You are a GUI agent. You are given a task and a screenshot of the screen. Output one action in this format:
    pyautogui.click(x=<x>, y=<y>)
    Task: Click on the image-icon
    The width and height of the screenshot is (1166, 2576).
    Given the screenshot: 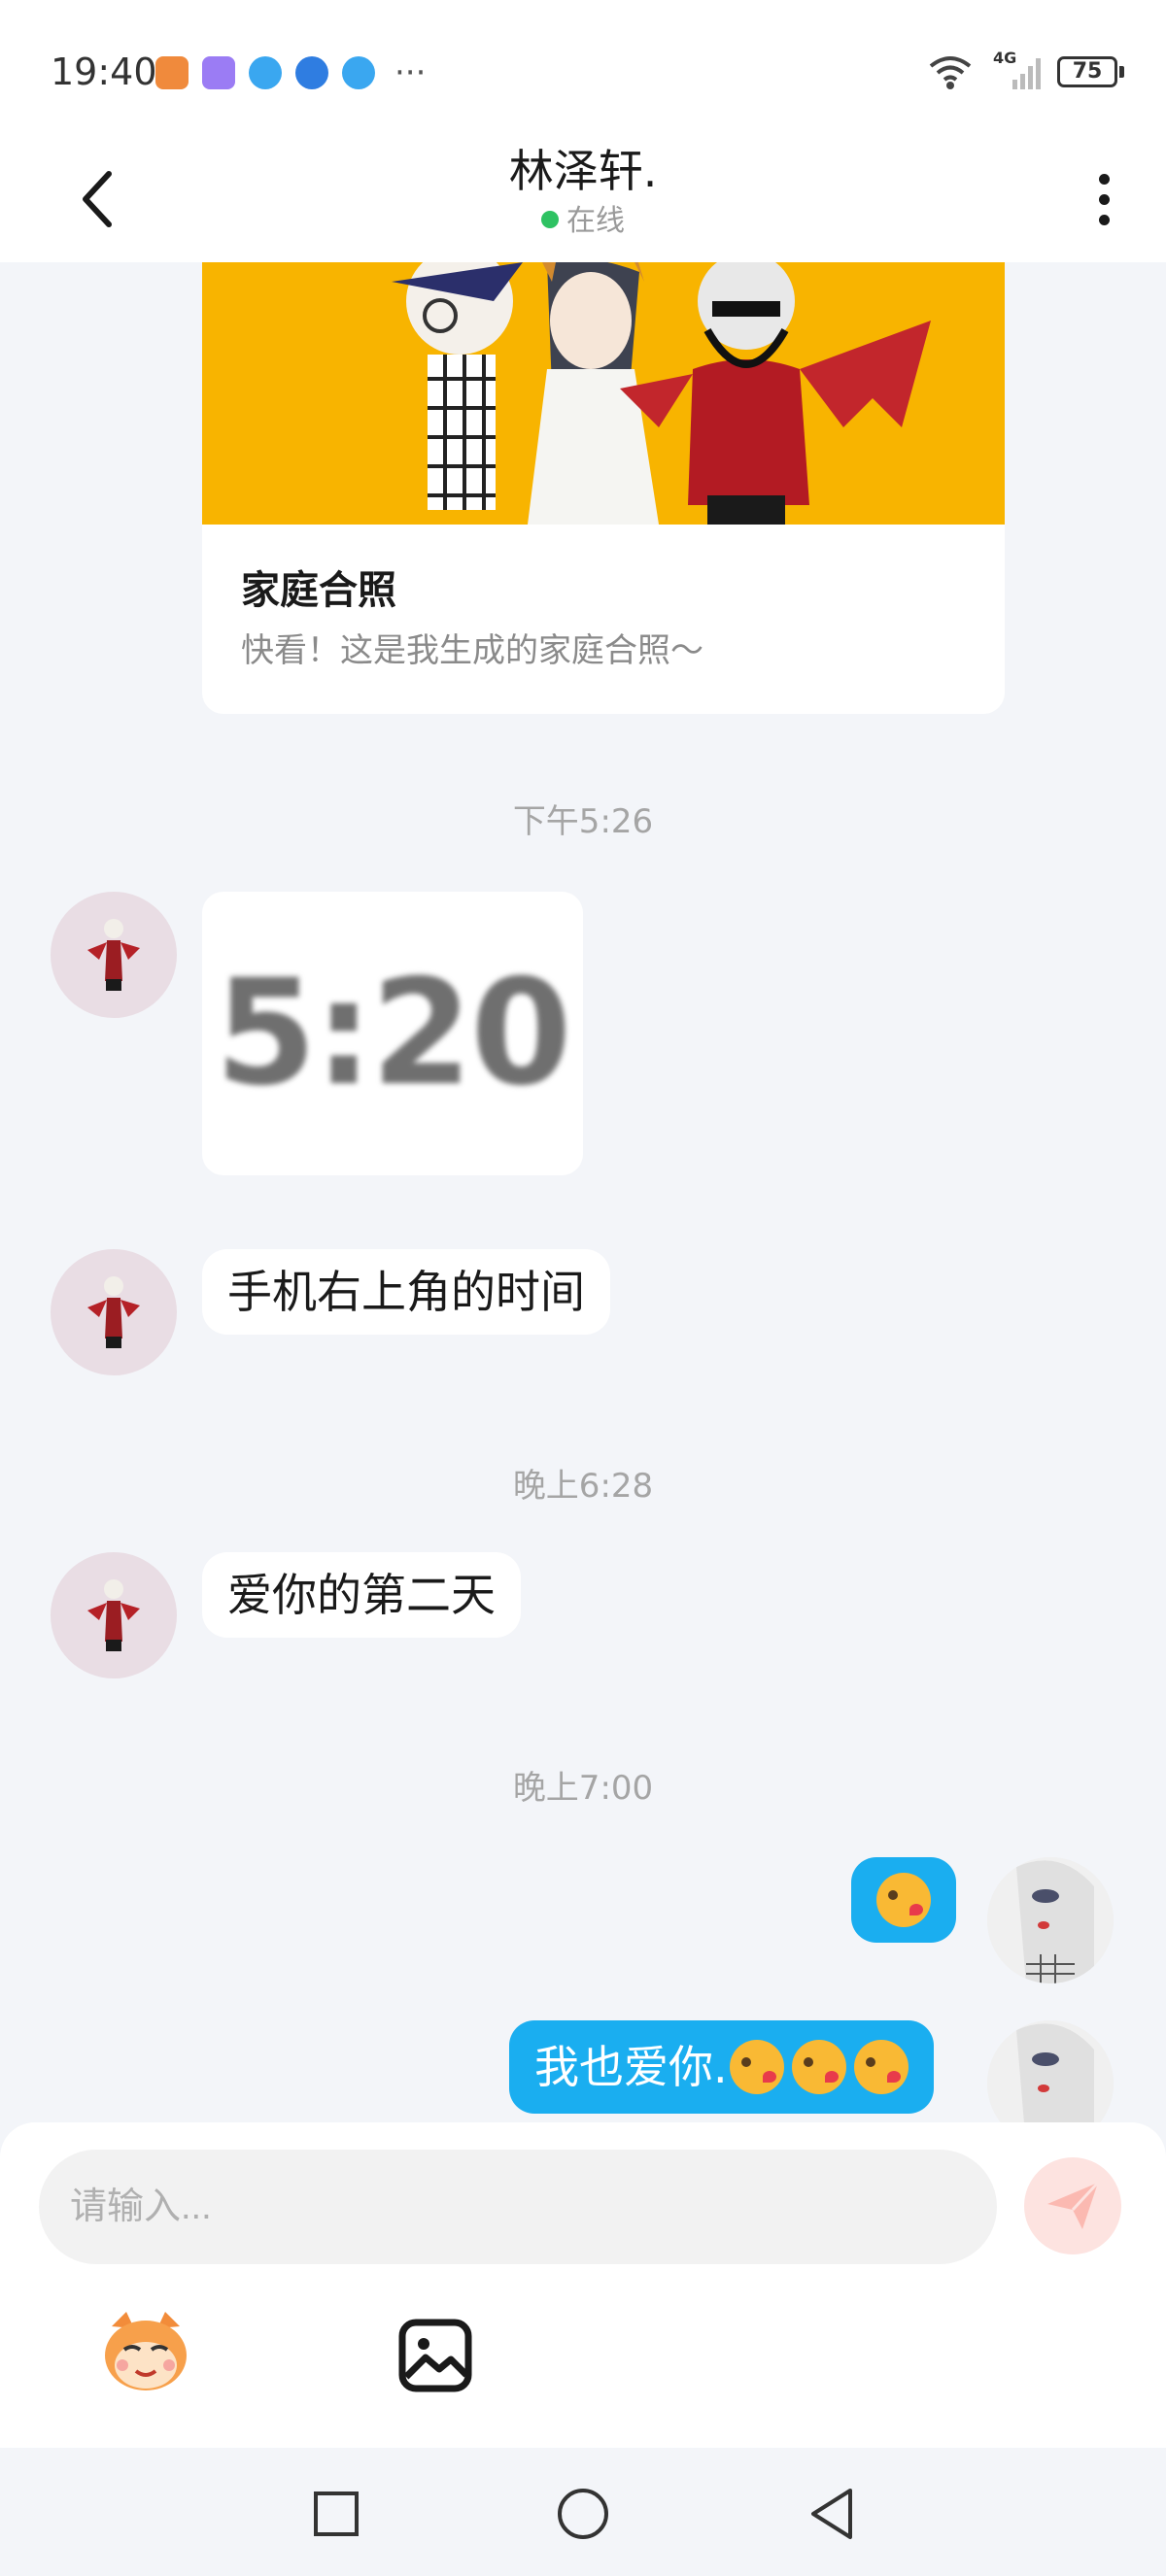 What is the action you would take?
    pyautogui.click(x=435, y=2355)
    